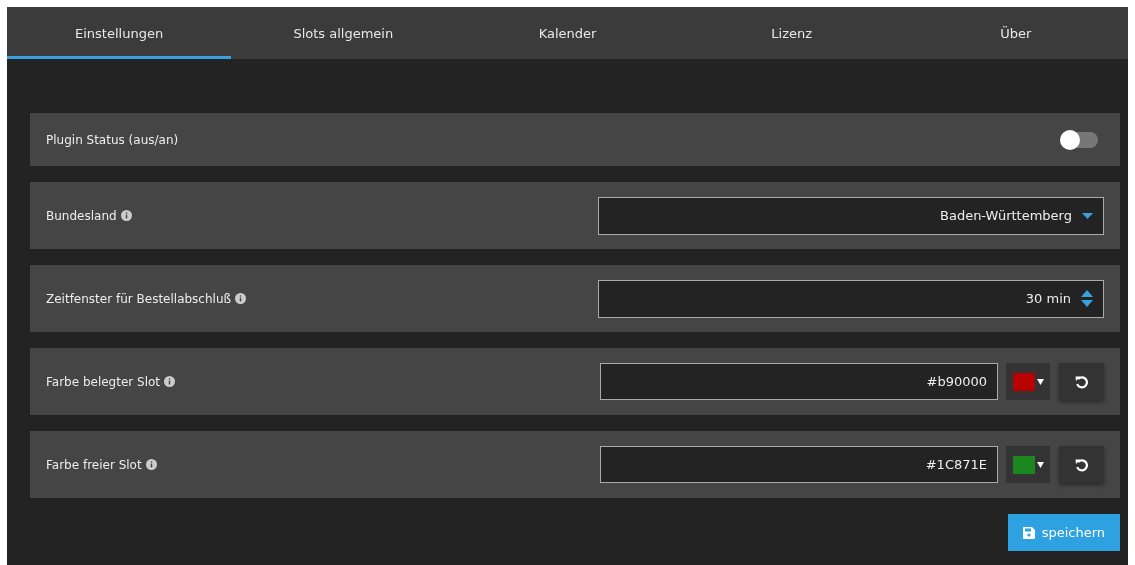 The height and width of the screenshot is (565, 1135). What do you see at coordinates (103, 381) in the screenshot?
I see `setting-label: Farbe belegter Slot` at bounding box center [103, 381].